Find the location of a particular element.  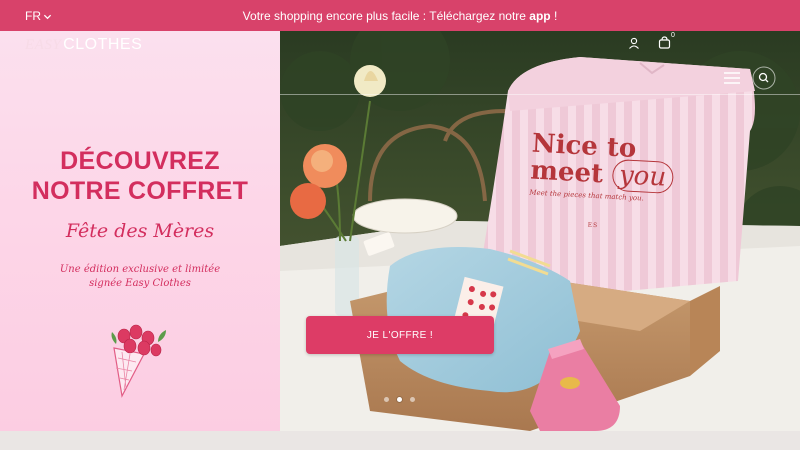

promo-occasion: Fête des Mères is located at coordinates (140, 231).